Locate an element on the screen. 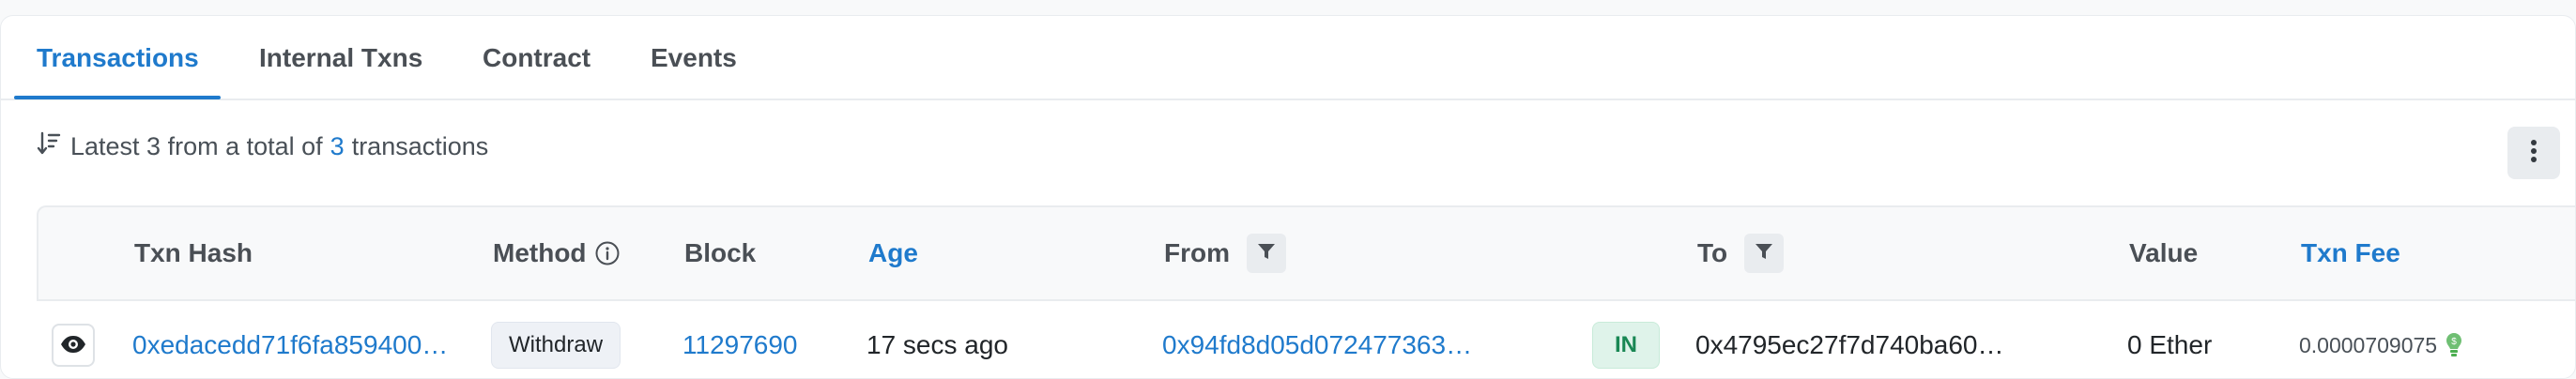  summary-prefix: Latest 3 from a total of is located at coordinates (197, 146).